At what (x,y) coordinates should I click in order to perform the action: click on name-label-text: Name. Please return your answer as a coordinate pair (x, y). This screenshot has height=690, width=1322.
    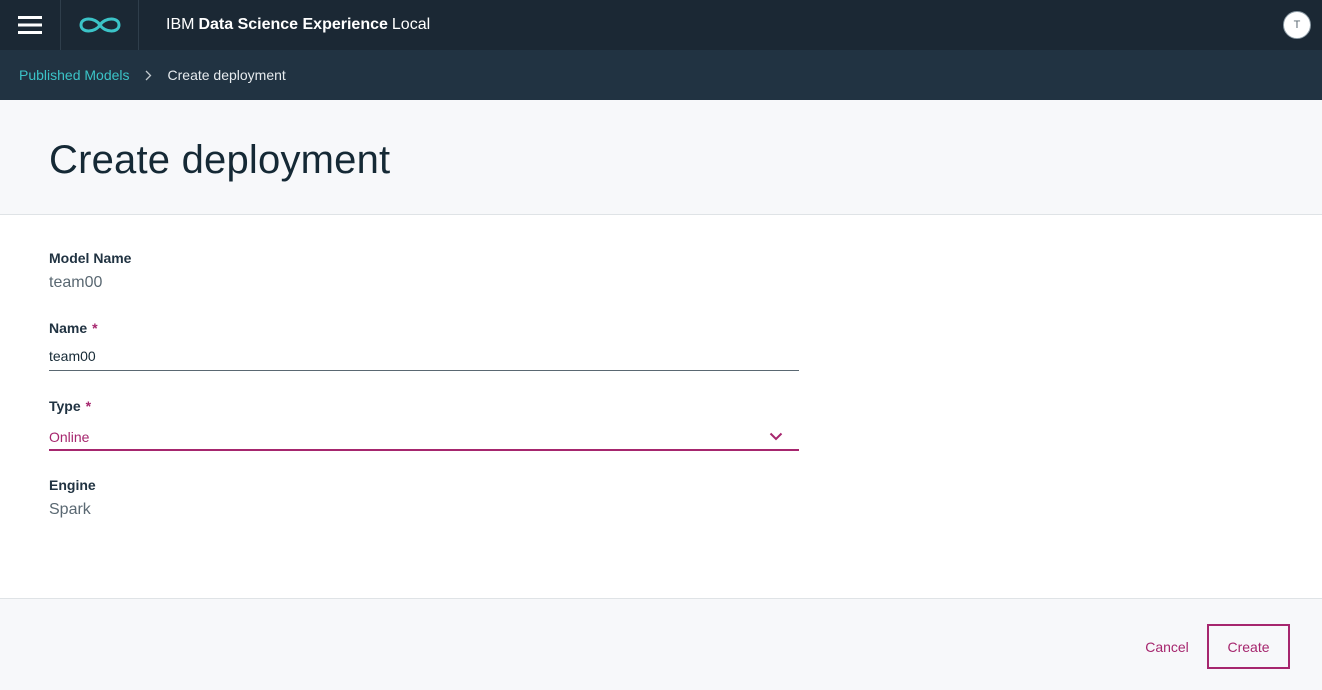
    Looking at the image, I should click on (68, 328).